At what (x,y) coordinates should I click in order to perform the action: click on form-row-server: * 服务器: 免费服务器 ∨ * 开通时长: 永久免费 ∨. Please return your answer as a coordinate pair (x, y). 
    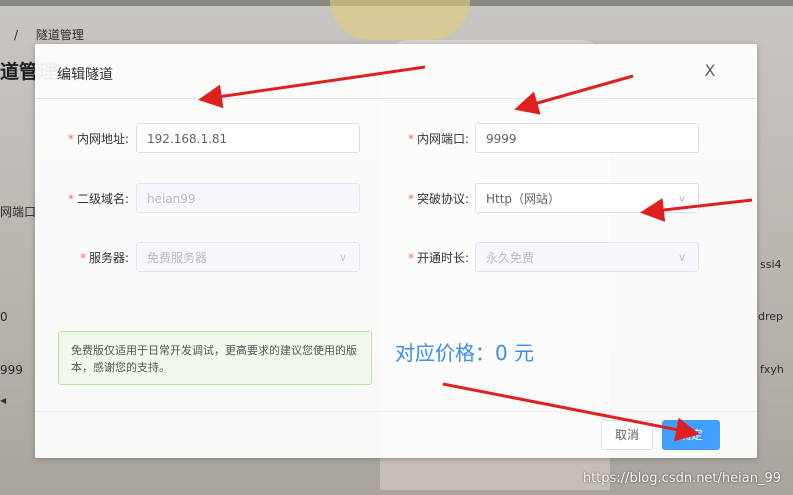
    Looking at the image, I should click on (396, 258).